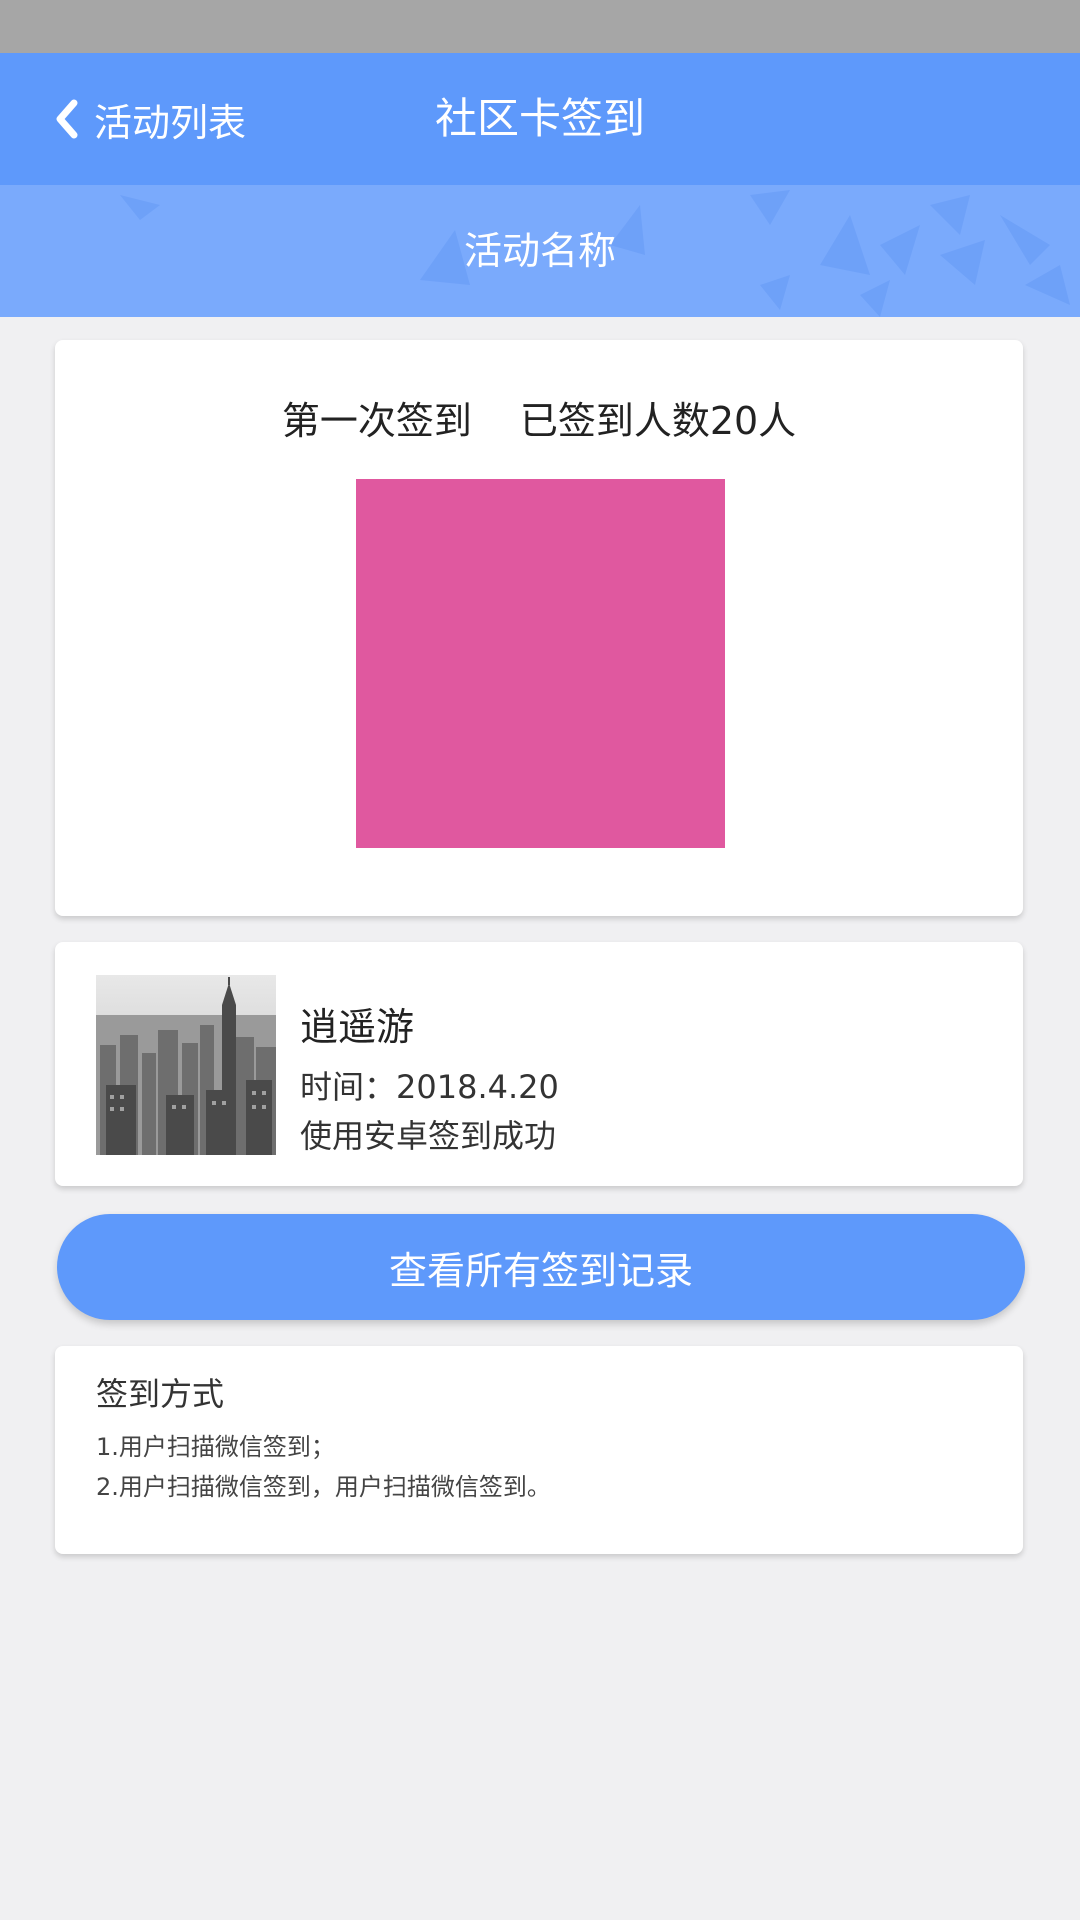  What do you see at coordinates (357, 1027) in the screenshot?
I see `record-user-name: 逍遥游` at bounding box center [357, 1027].